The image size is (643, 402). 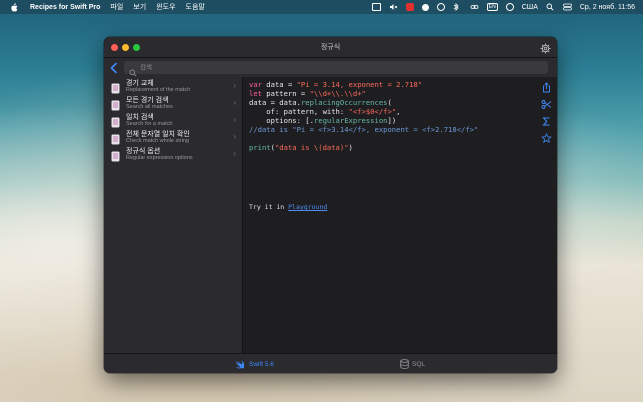 What do you see at coordinates (607, 7) in the screenshot?
I see `menu-clock: Ср, 2 нояб. 11:56` at bounding box center [607, 7].